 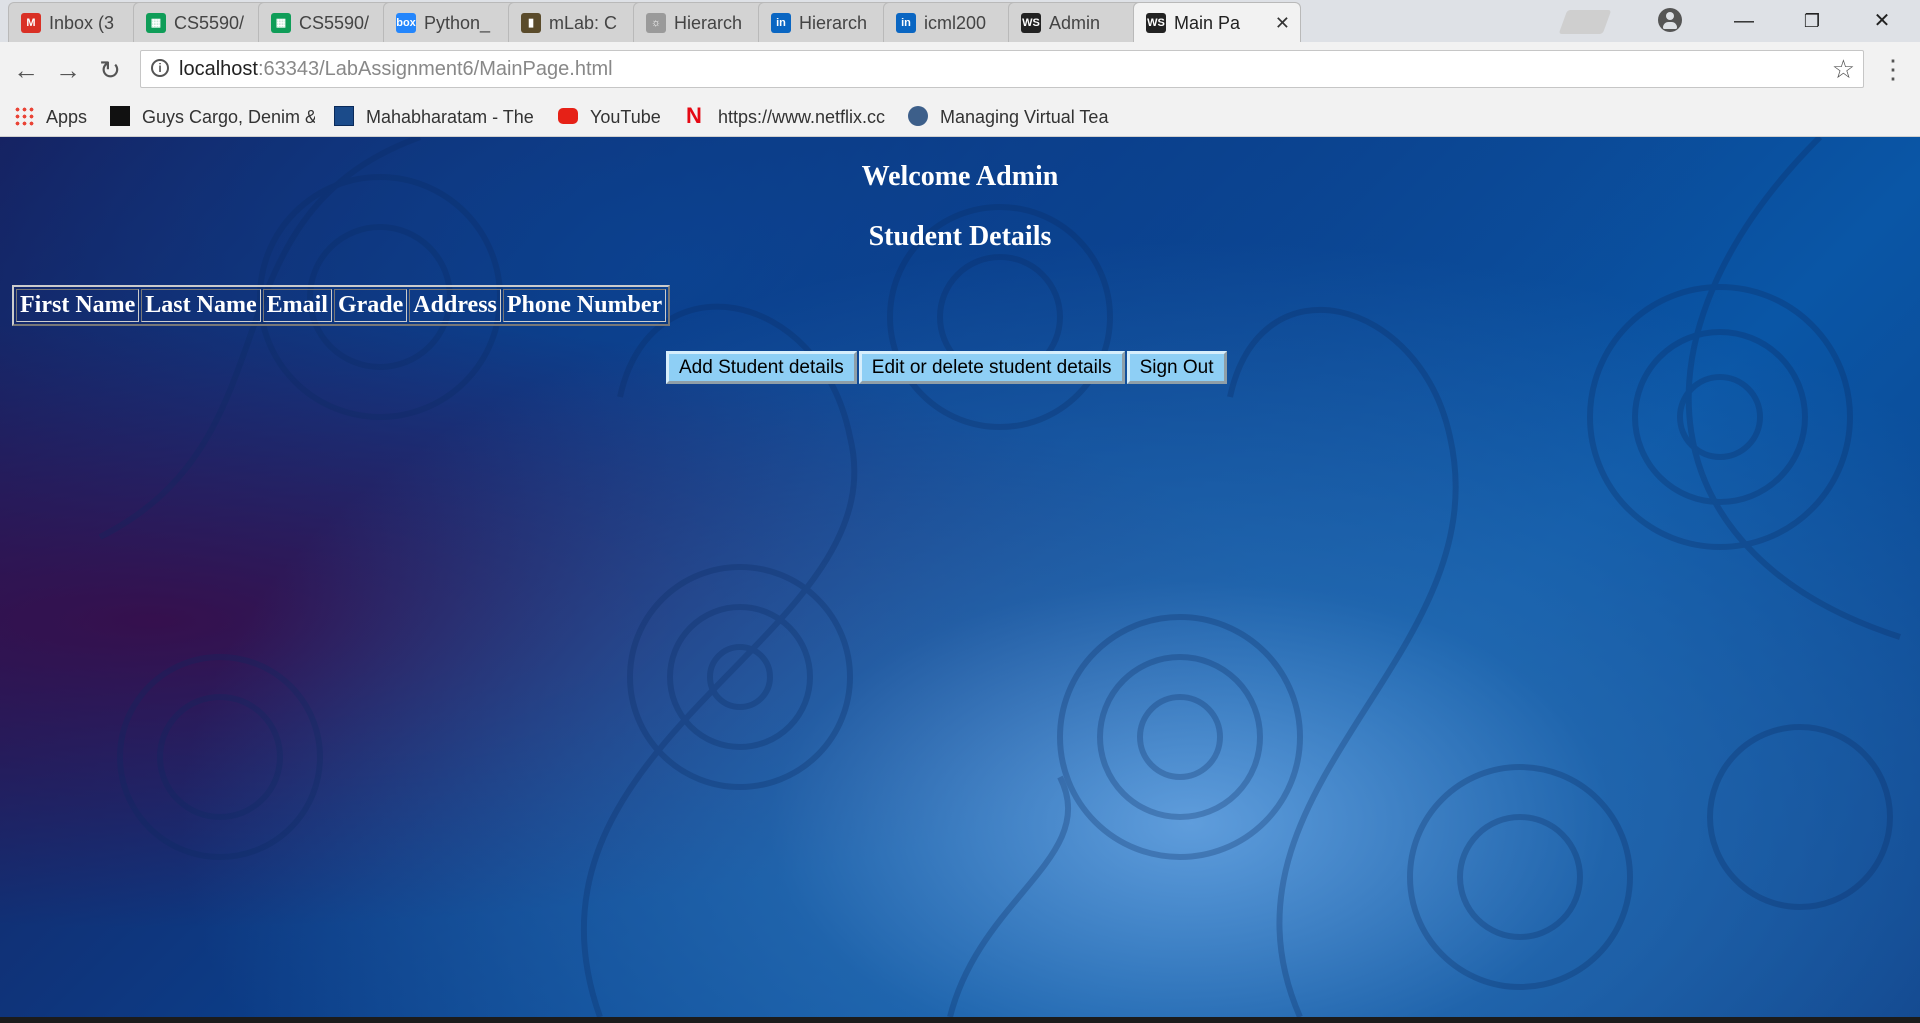 I want to click on bookmark-mahabharatam: Mahabharatam - The, so click(x=436, y=117).